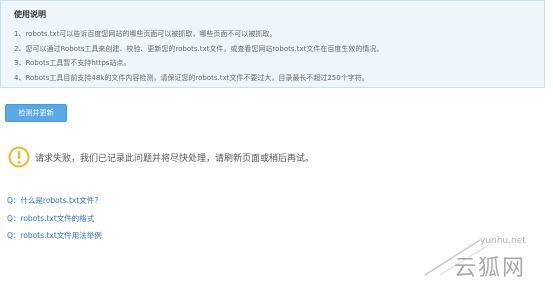 The image size is (553, 282). Describe the element at coordinates (30, 14) in the screenshot. I see `notice-title: 使用说明` at that location.